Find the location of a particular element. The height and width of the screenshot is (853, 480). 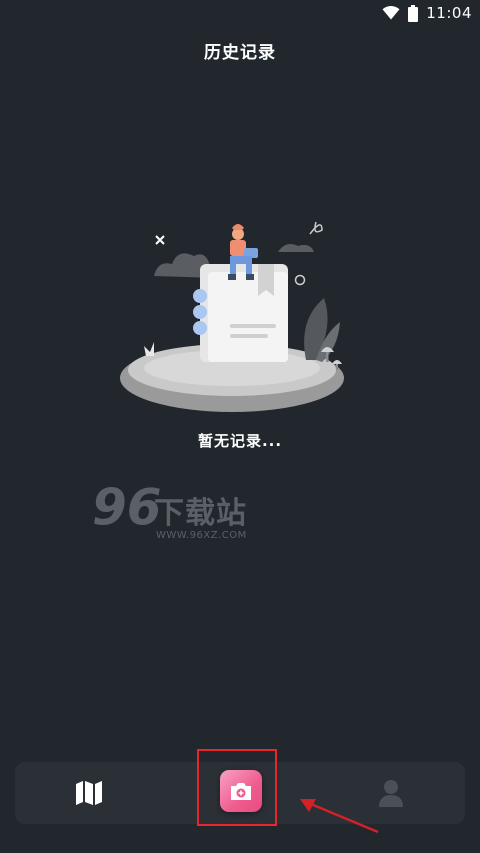

watermark-digits: 96 is located at coordinates (127, 507).